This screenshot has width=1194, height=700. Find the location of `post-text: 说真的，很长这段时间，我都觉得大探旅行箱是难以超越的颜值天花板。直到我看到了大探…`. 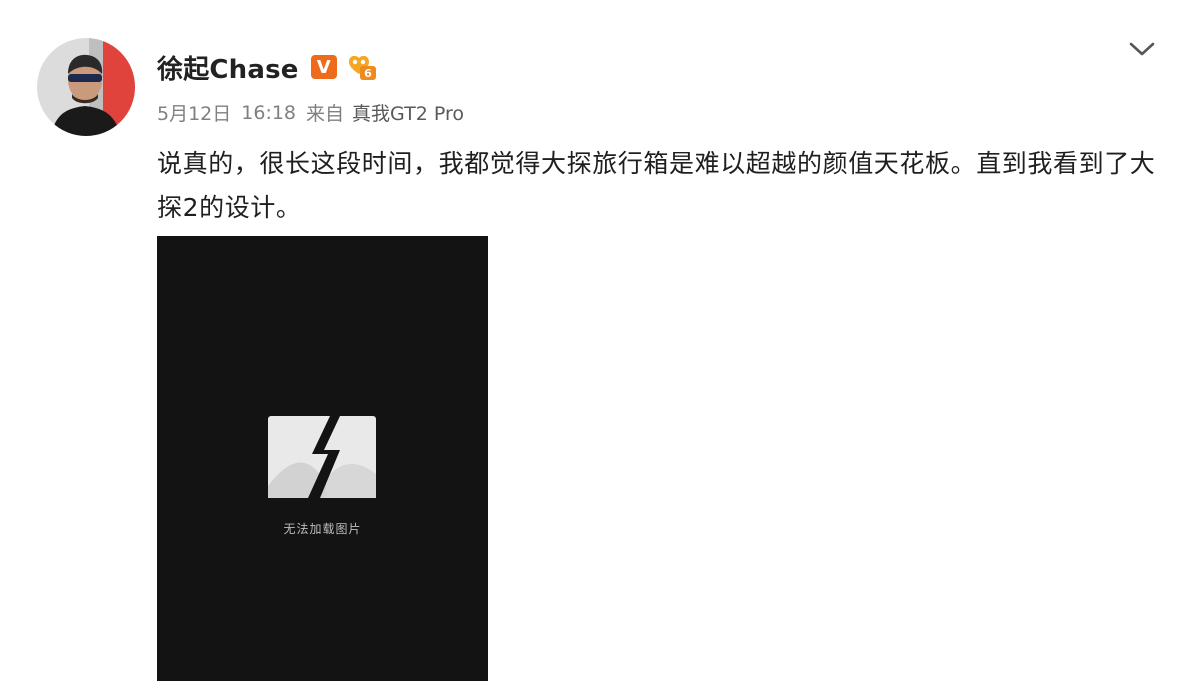

post-text: 说真的，很长这段时间，我都觉得大探旅行箱是难以超越的颜值天花板。直到我看到了大探… is located at coordinates (656, 185).